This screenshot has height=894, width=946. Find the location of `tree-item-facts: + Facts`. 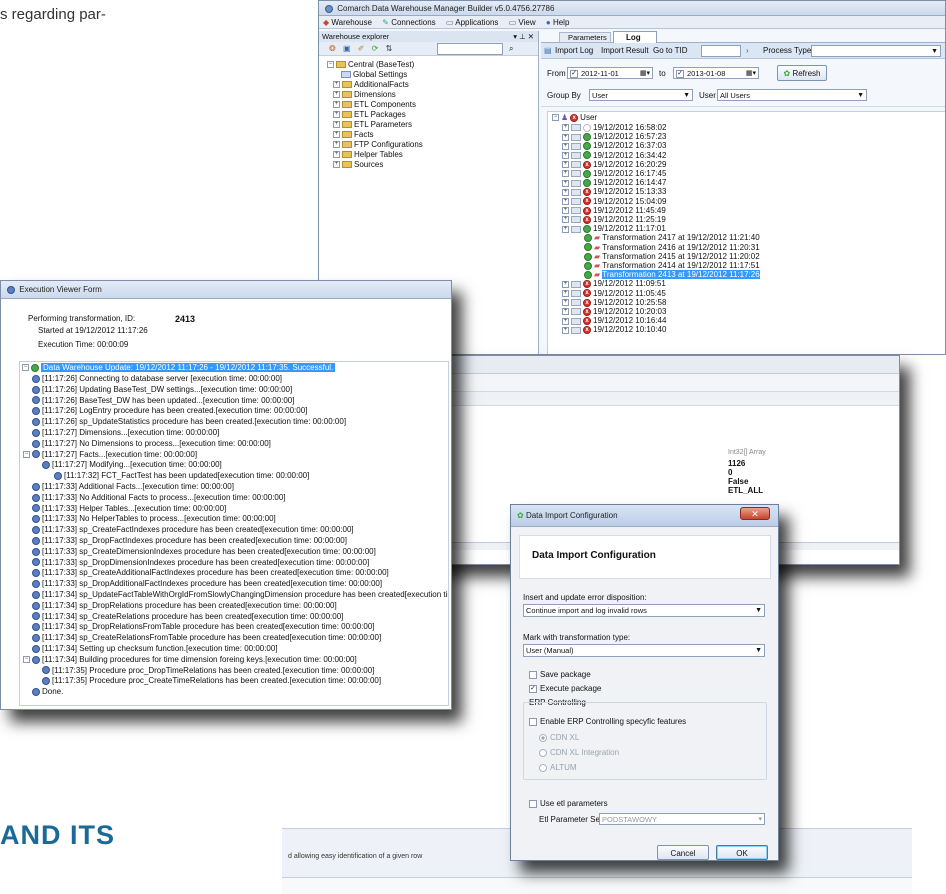

tree-item-facts: + Facts is located at coordinates (353, 134).